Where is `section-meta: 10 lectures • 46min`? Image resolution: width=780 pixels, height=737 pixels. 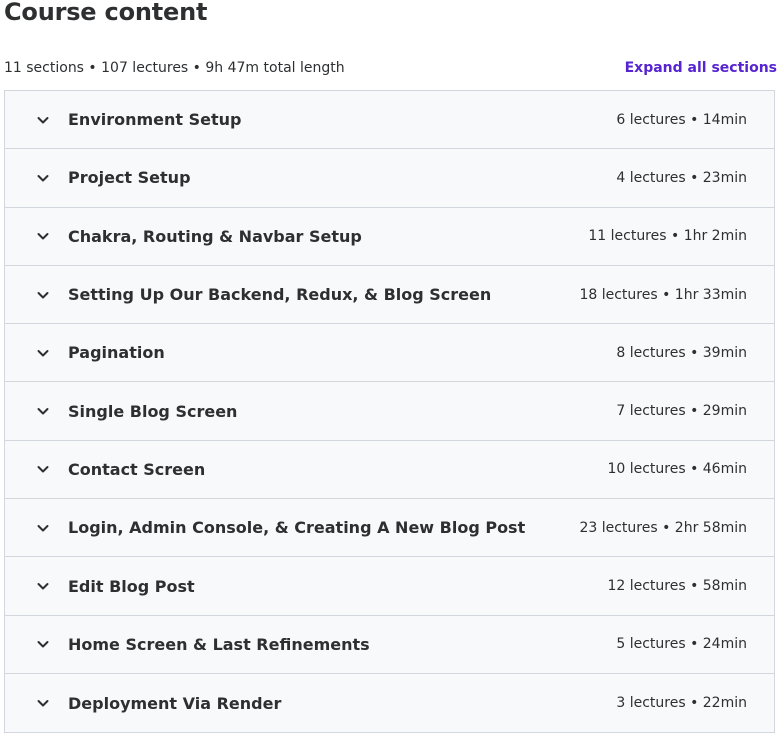
section-meta: 10 lectures • 46min is located at coordinates (677, 469).